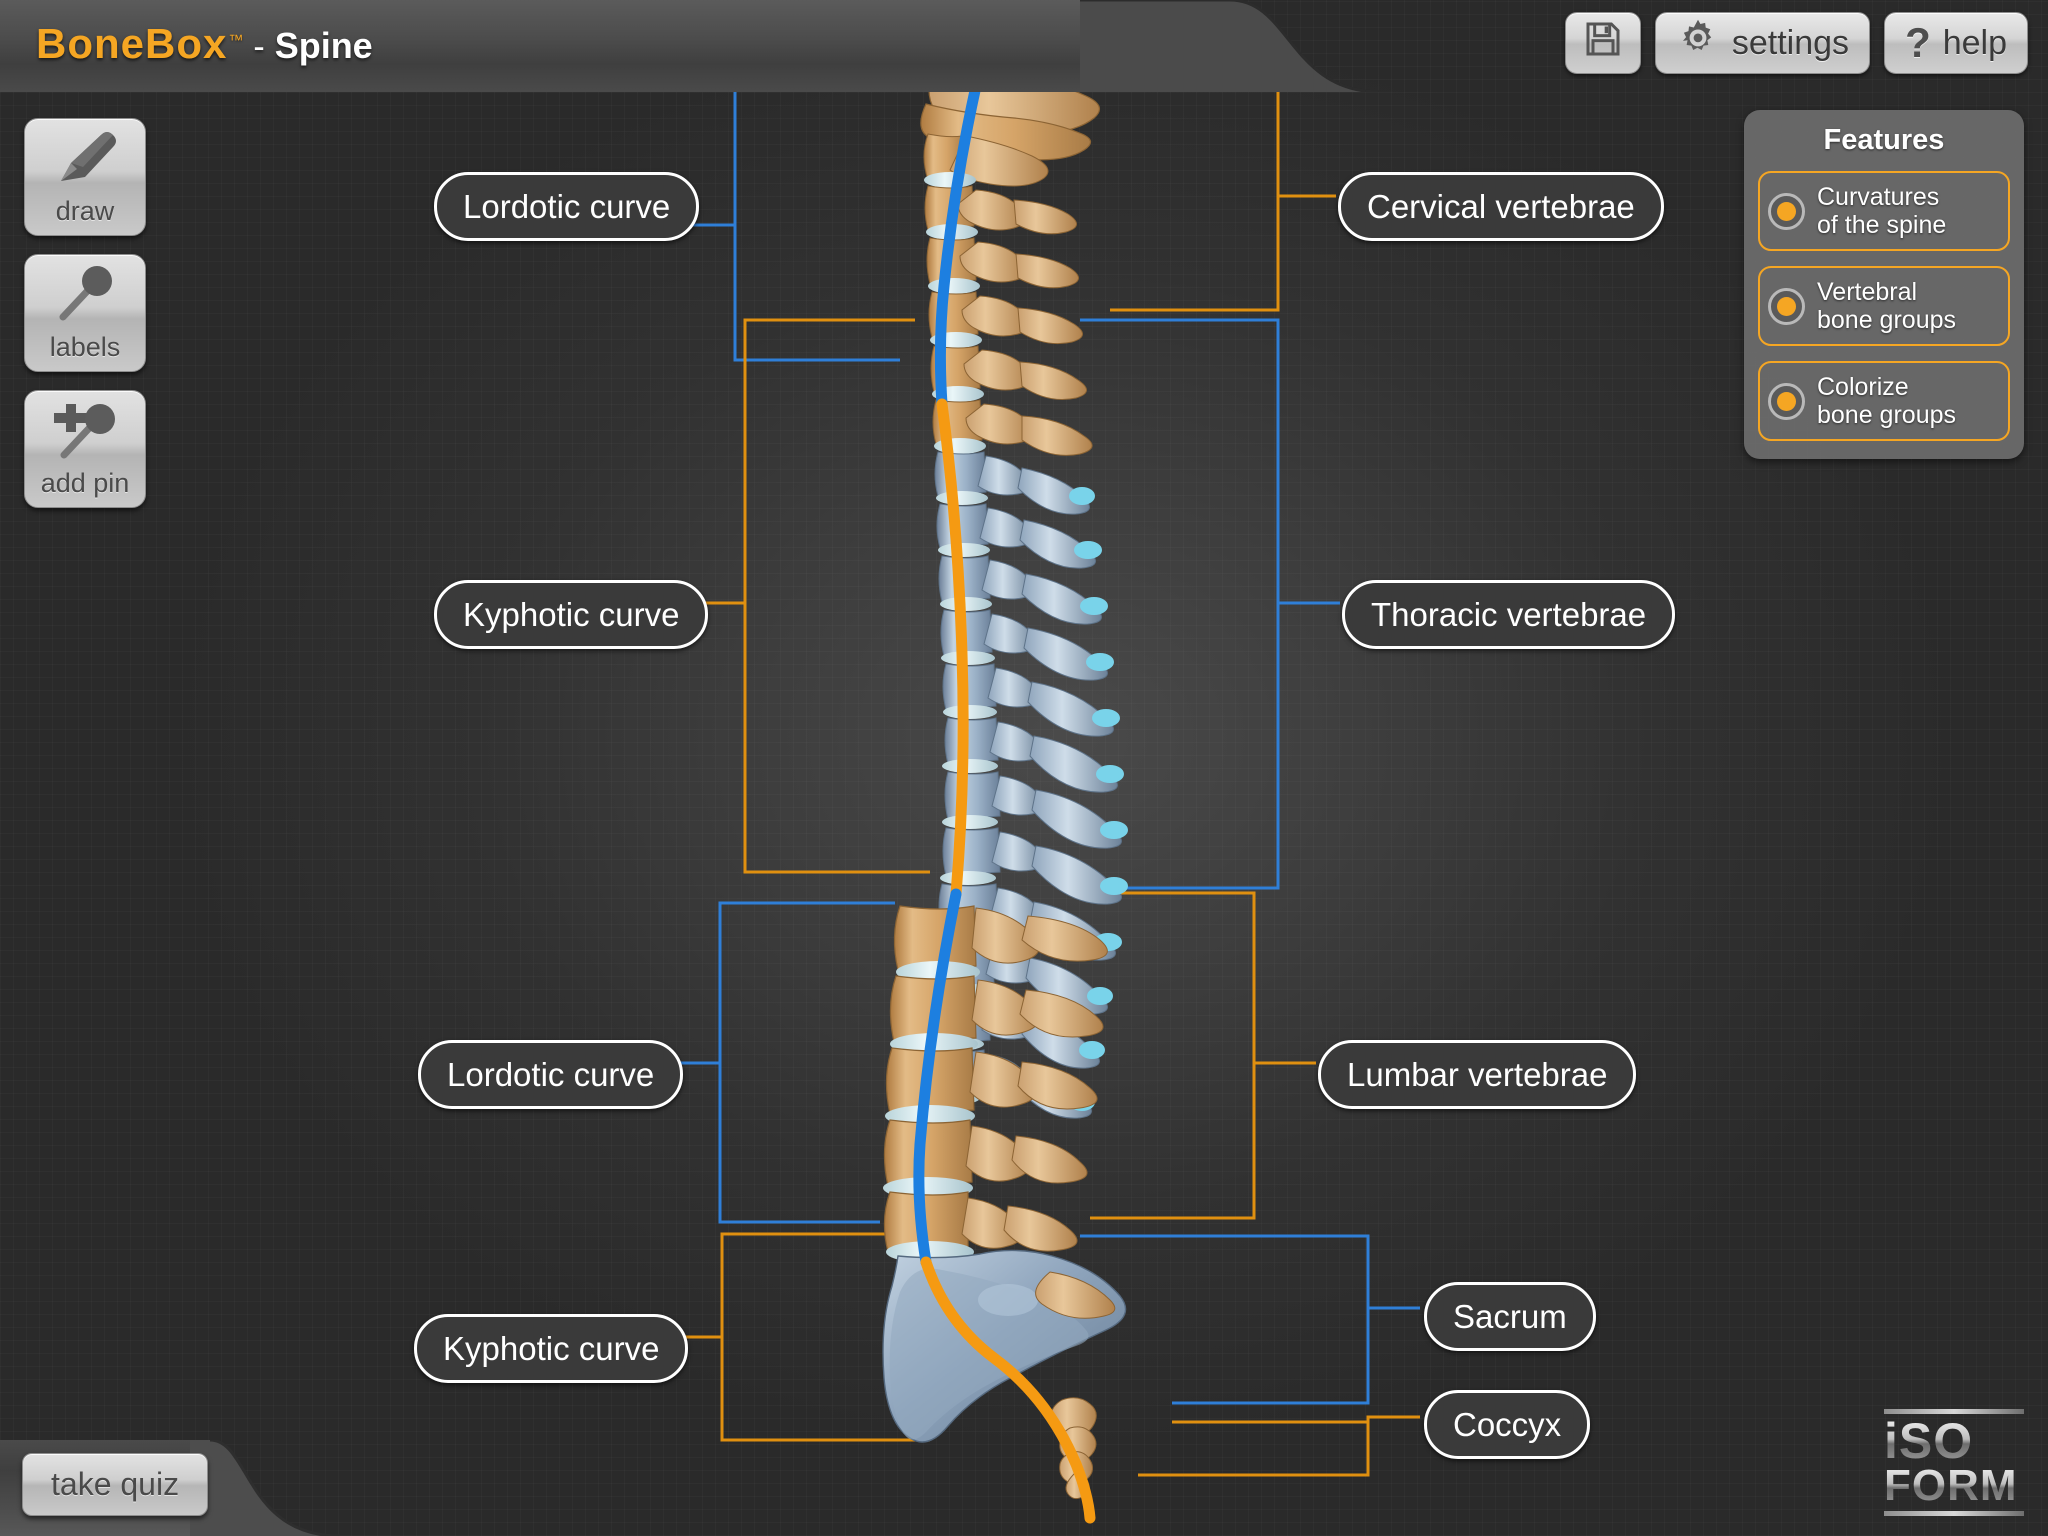 Image resolution: width=2048 pixels, height=1536 pixels. Describe the element at coordinates (1790, 42) in the screenshot. I see `settings-label: settings` at that location.